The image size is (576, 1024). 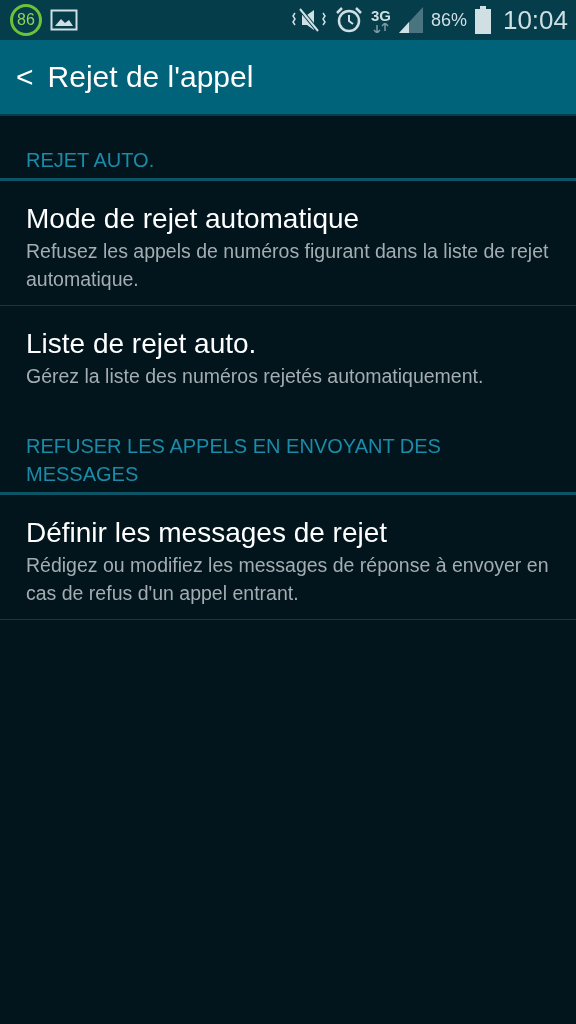 I want to click on image-icon, so click(x=64, y=20).